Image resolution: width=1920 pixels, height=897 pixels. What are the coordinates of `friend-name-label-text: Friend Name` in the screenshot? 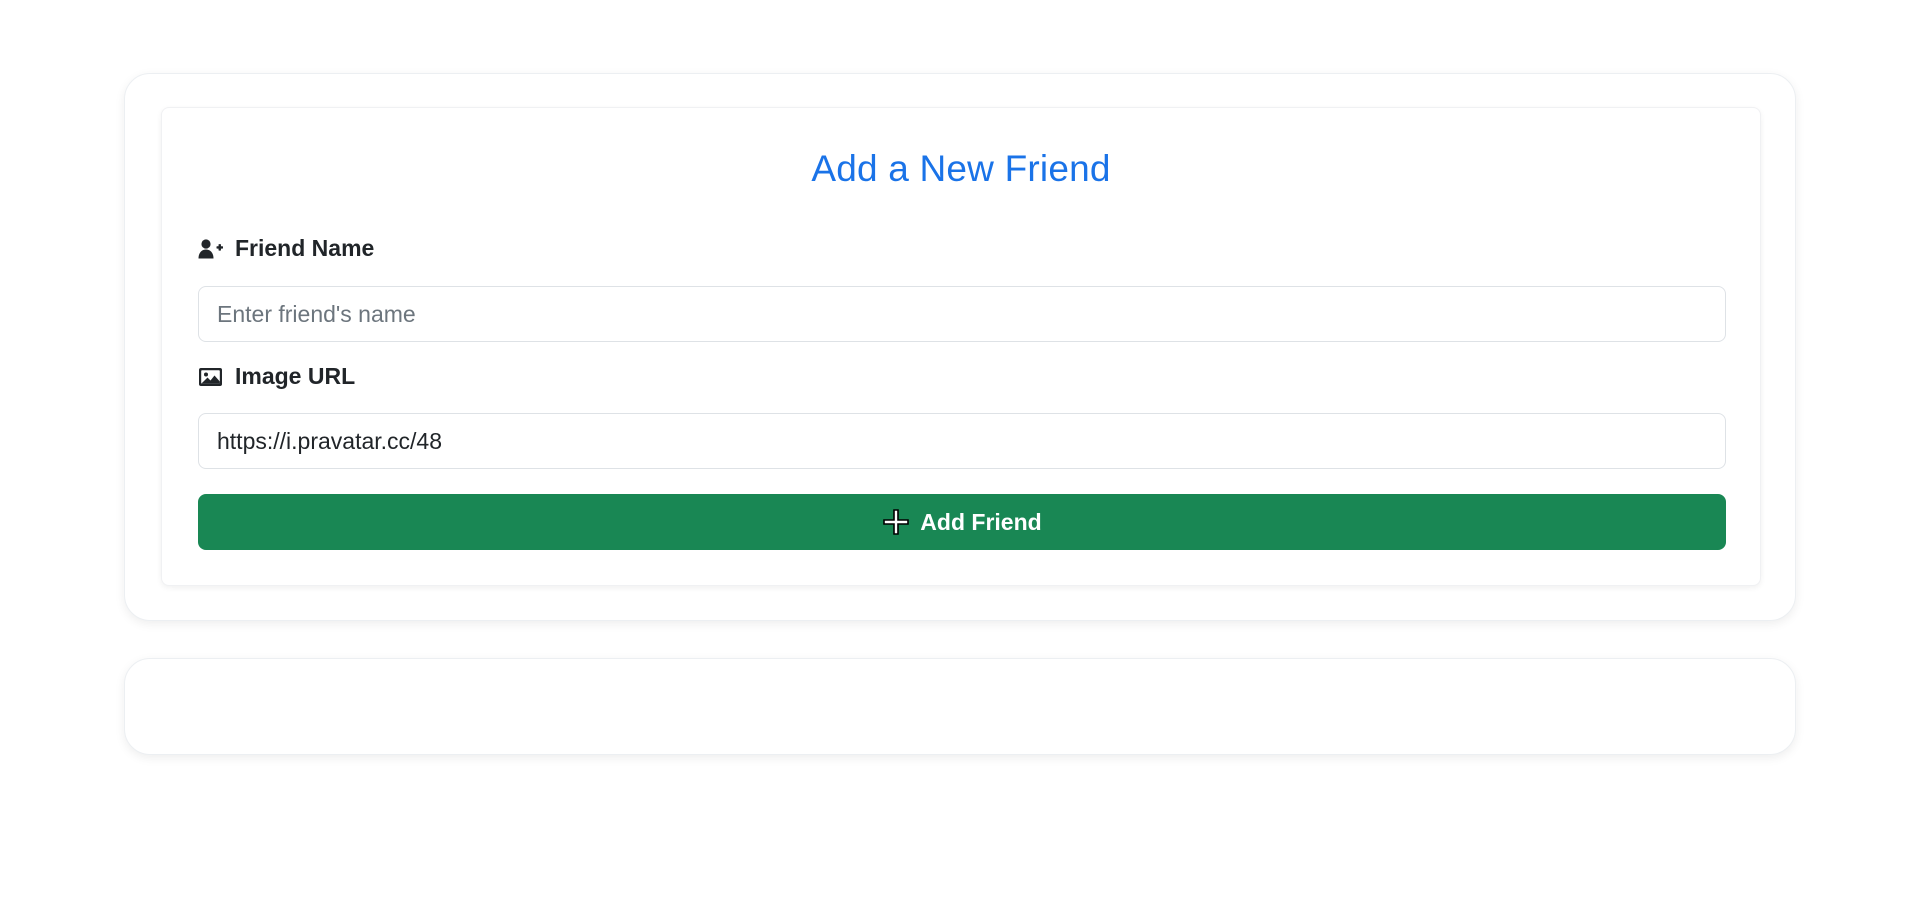 It's located at (305, 248).